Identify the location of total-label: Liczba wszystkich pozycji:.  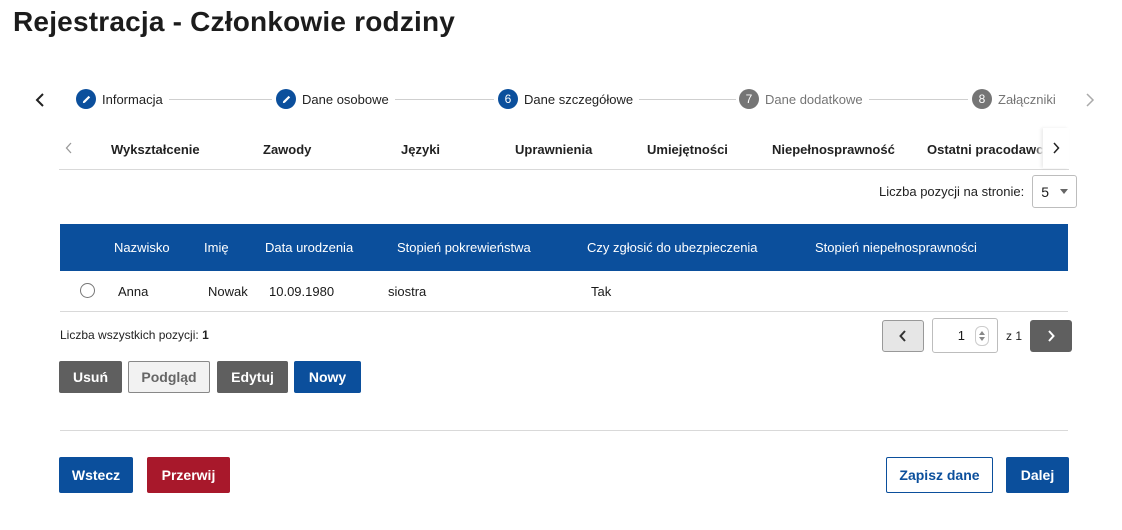
(129, 335).